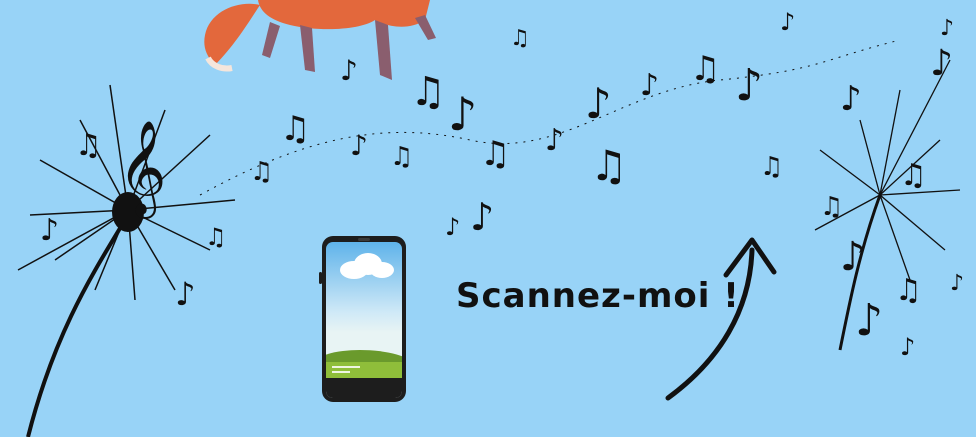  Describe the element at coordinates (887, 170) in the screenshot. I see `dandelion-head-right` at that location.